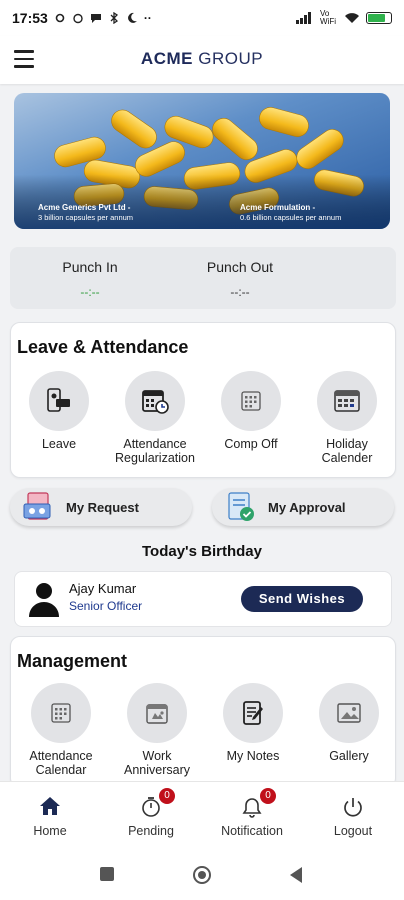 The image size is (404, 900). I want to click on more-notifications-icon: ··, so click(147, 18).